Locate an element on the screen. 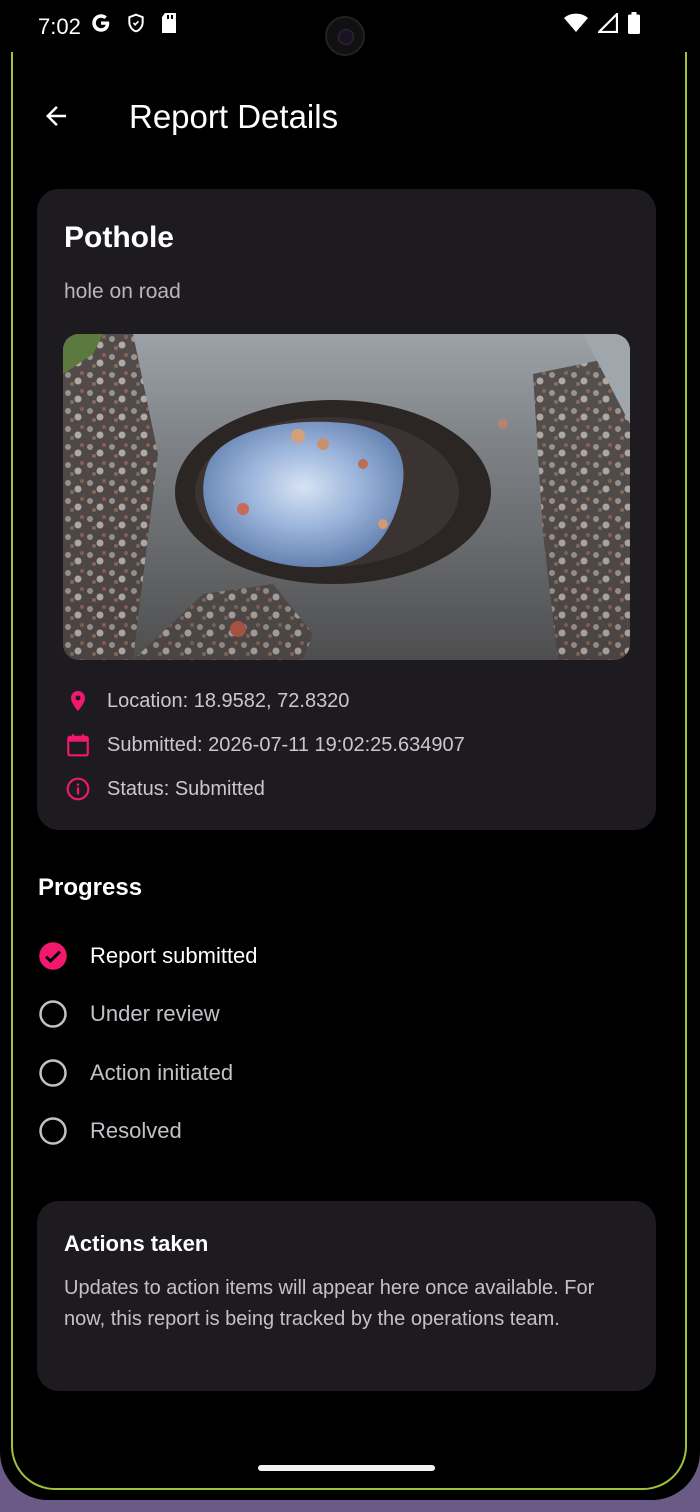 The width and height of the screenshot is (700, 1512). progress-title: Progress is located at coordinates (90, 887).